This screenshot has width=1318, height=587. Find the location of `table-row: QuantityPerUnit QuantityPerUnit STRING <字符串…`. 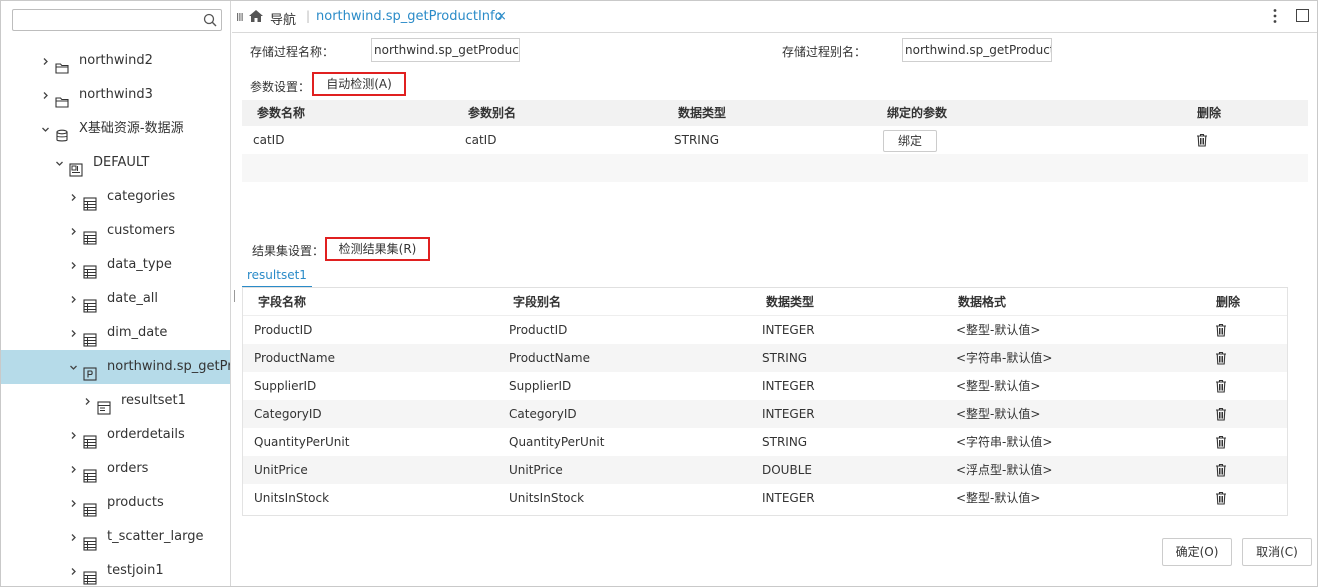

table-row: QuantityPerUnit QuantityPerUnit STRING <字符串… is located at coordinates (765, 442).